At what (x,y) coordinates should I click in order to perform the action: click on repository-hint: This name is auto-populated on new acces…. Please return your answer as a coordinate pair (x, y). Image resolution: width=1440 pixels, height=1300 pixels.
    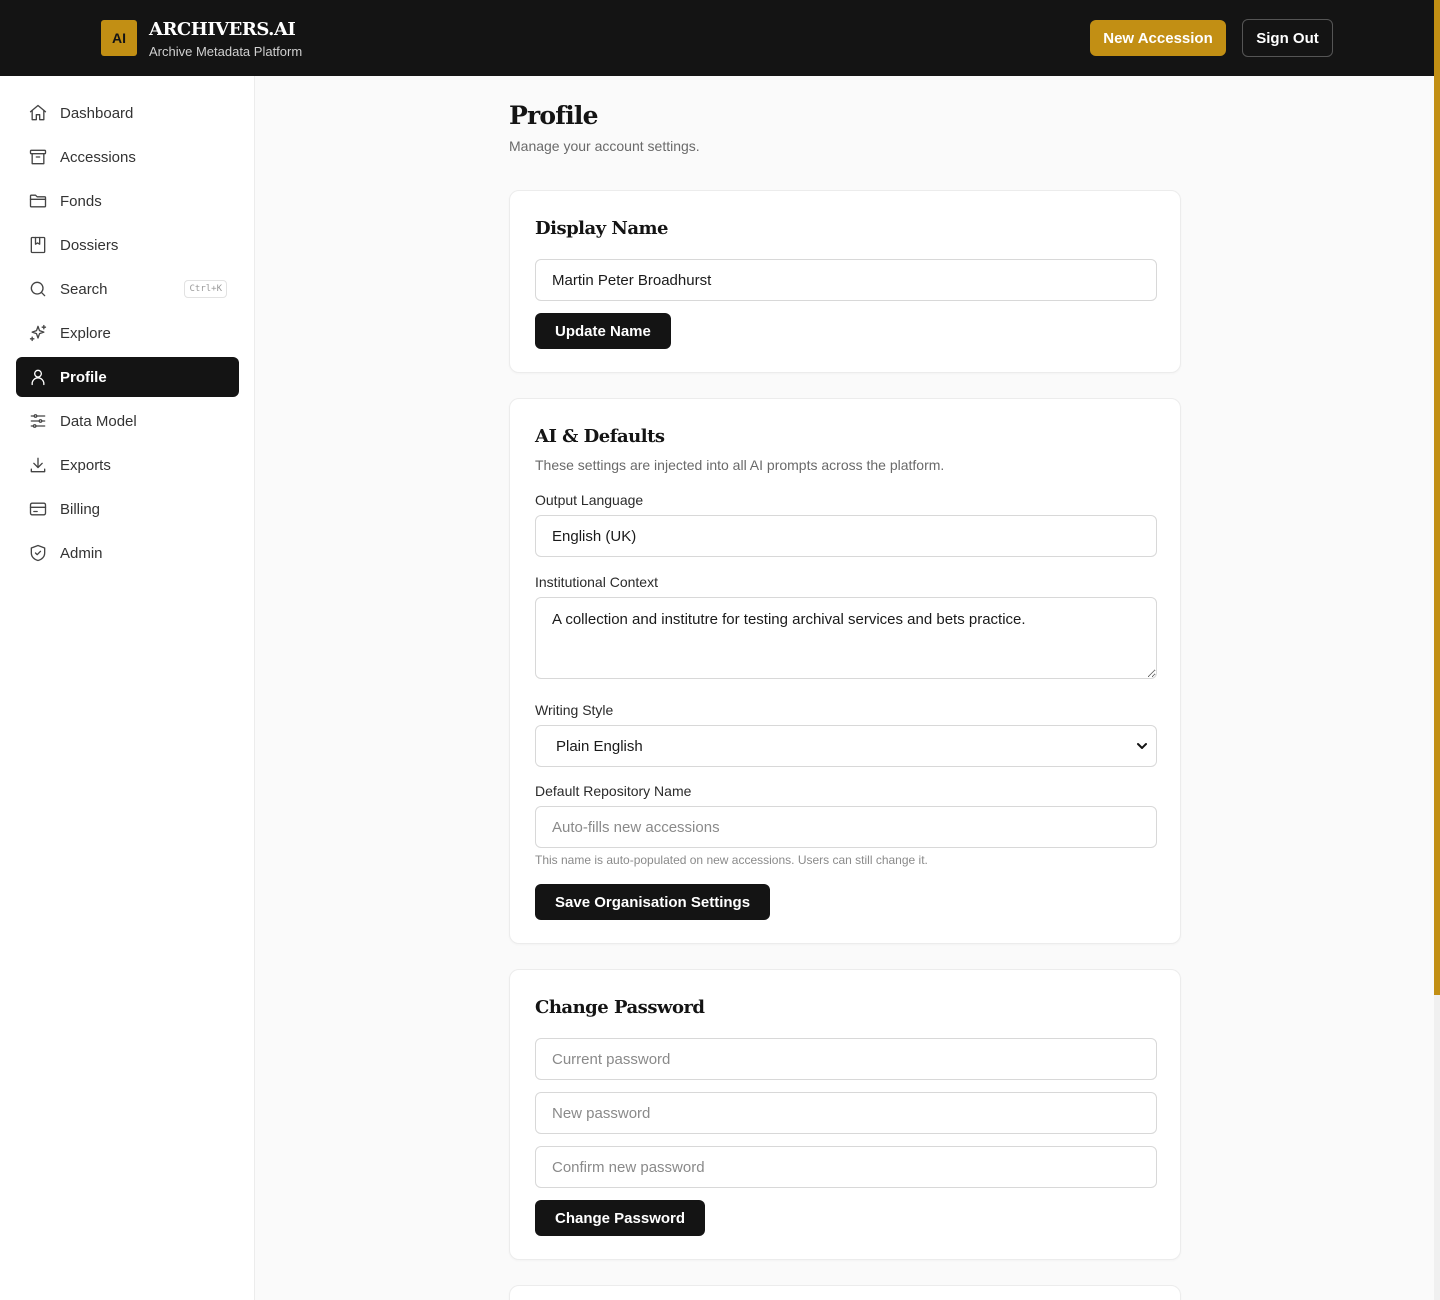
    Looking at the image, I should click on (731, 860).